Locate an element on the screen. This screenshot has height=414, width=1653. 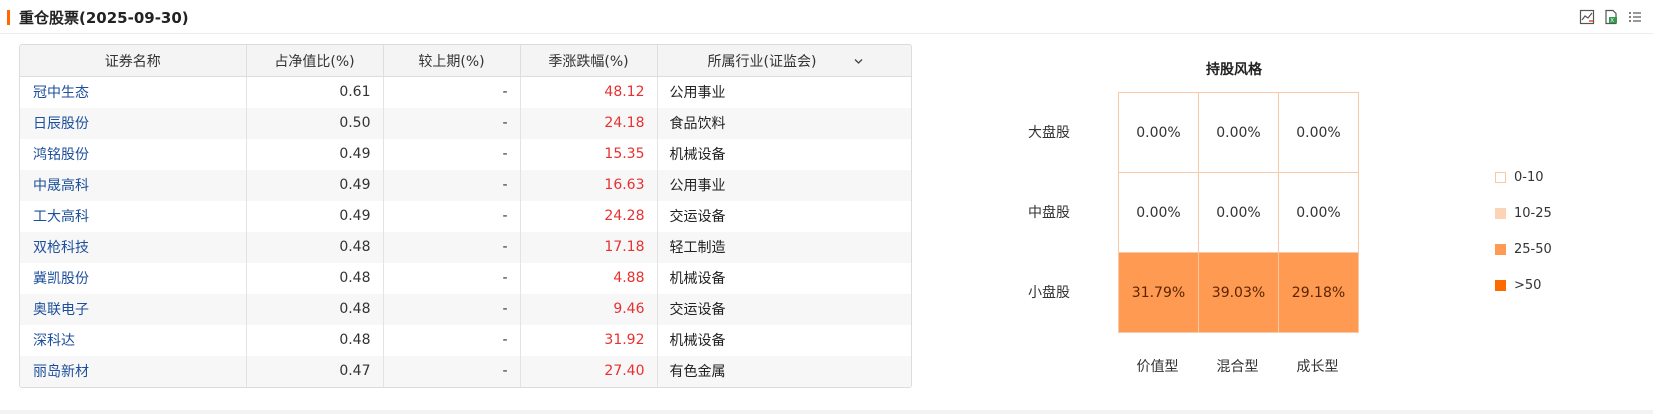
table-row: 奥联电子 0.48-9.46 交运设备 is located at coordinates (465, 309).